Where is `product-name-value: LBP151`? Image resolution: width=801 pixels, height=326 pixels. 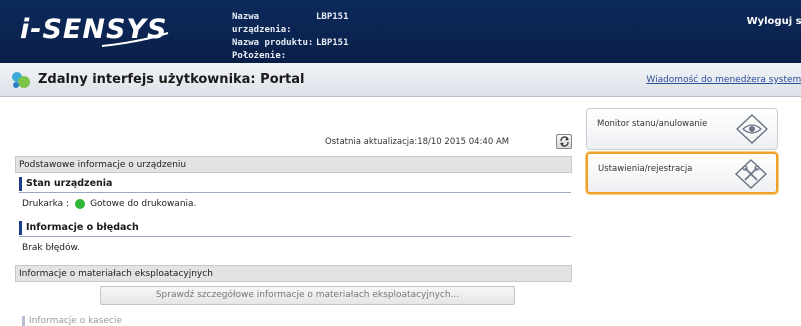
product-name-value: LBP151 is located at coordinates (332, 43).